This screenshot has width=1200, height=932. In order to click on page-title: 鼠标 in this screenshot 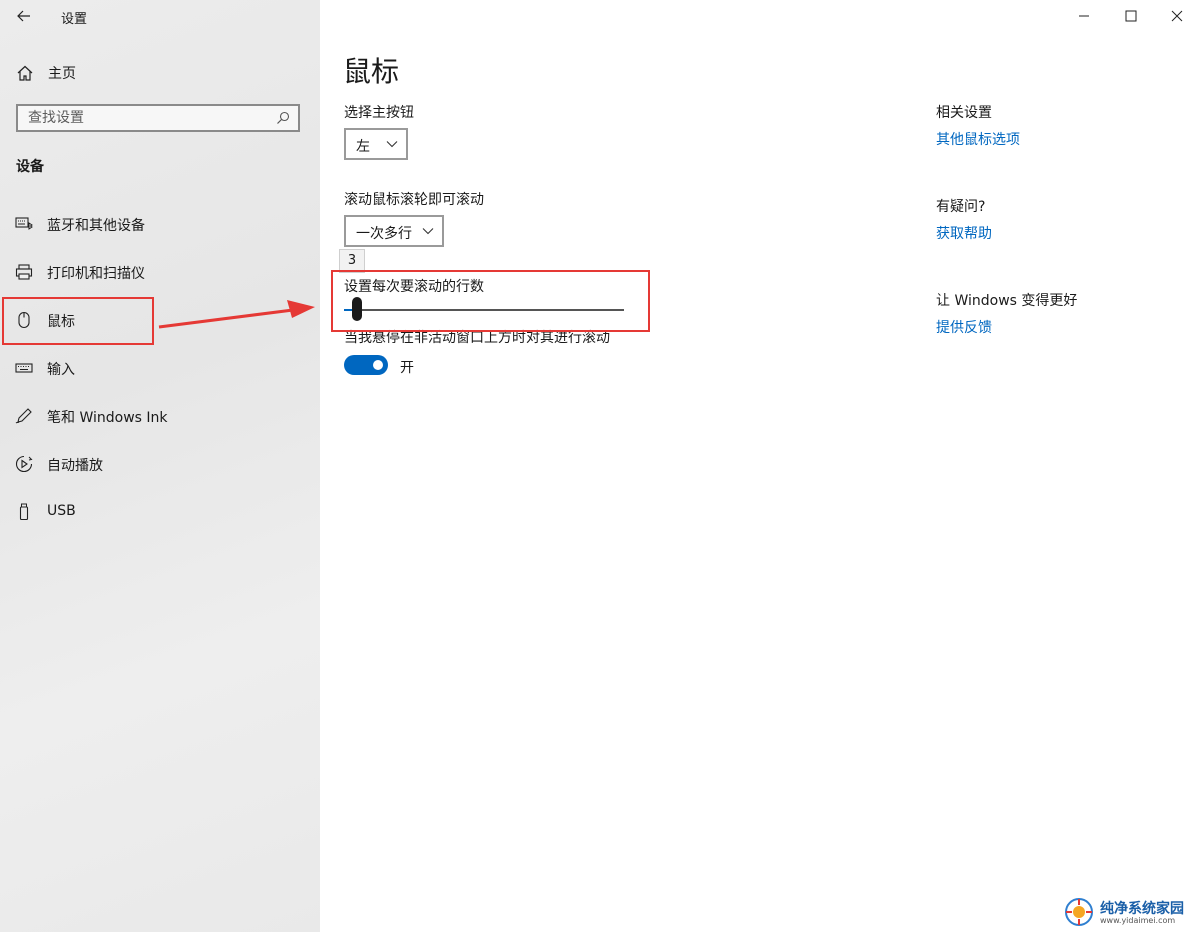, I will do `click(371, 71)`.